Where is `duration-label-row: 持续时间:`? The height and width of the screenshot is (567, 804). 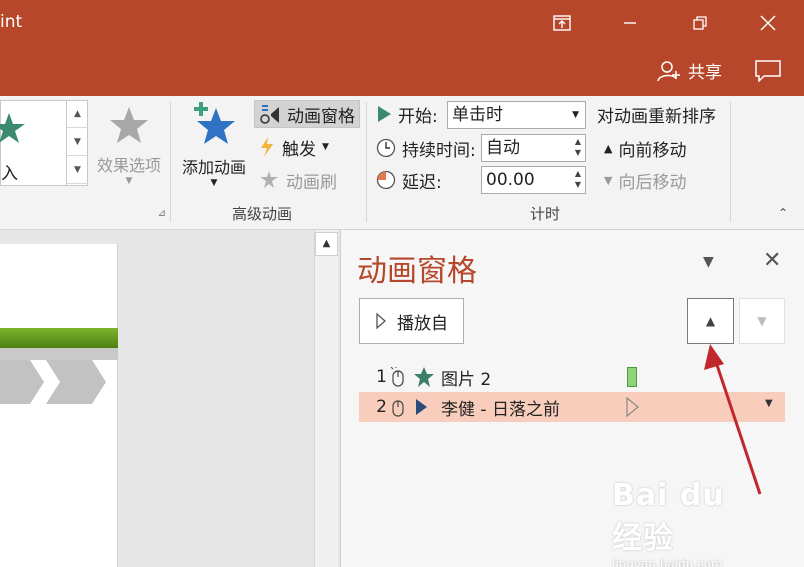 duration-label-row: 持续时间: is located at coordinates (426, 148).